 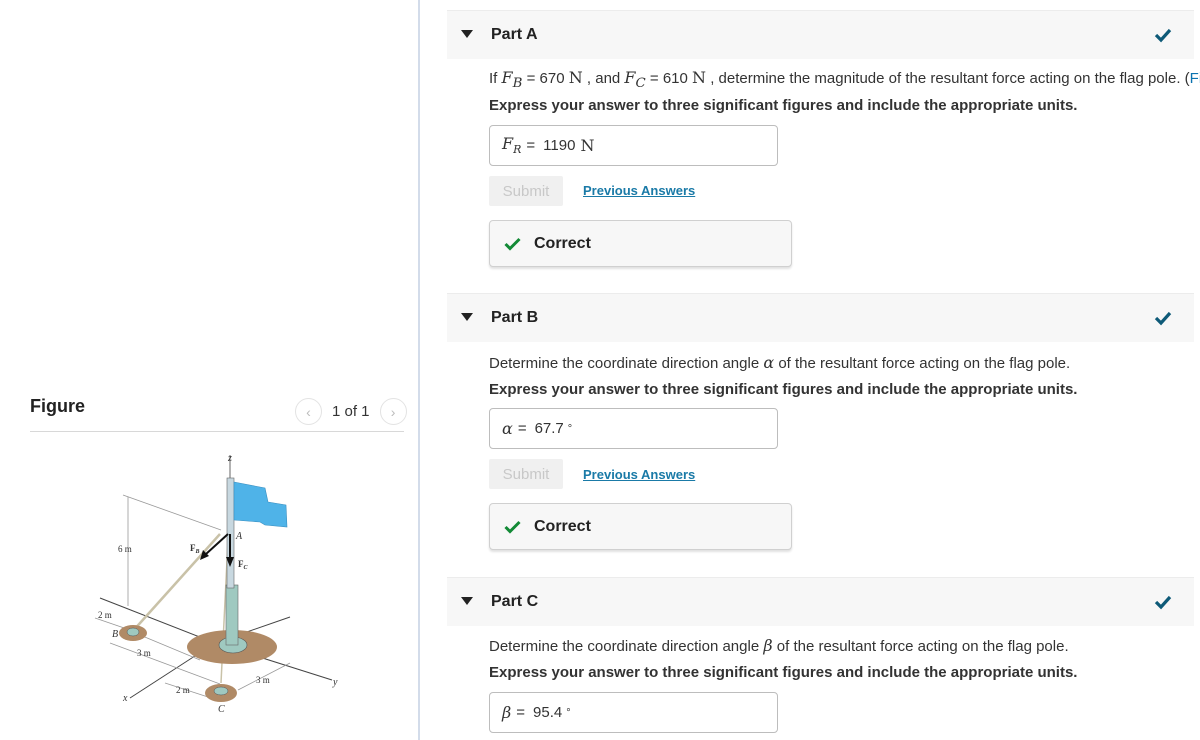 What do you see at coordinates (419, 370) in the screenshot?
I see `panel-splitter` at bounding box center [419, 370].